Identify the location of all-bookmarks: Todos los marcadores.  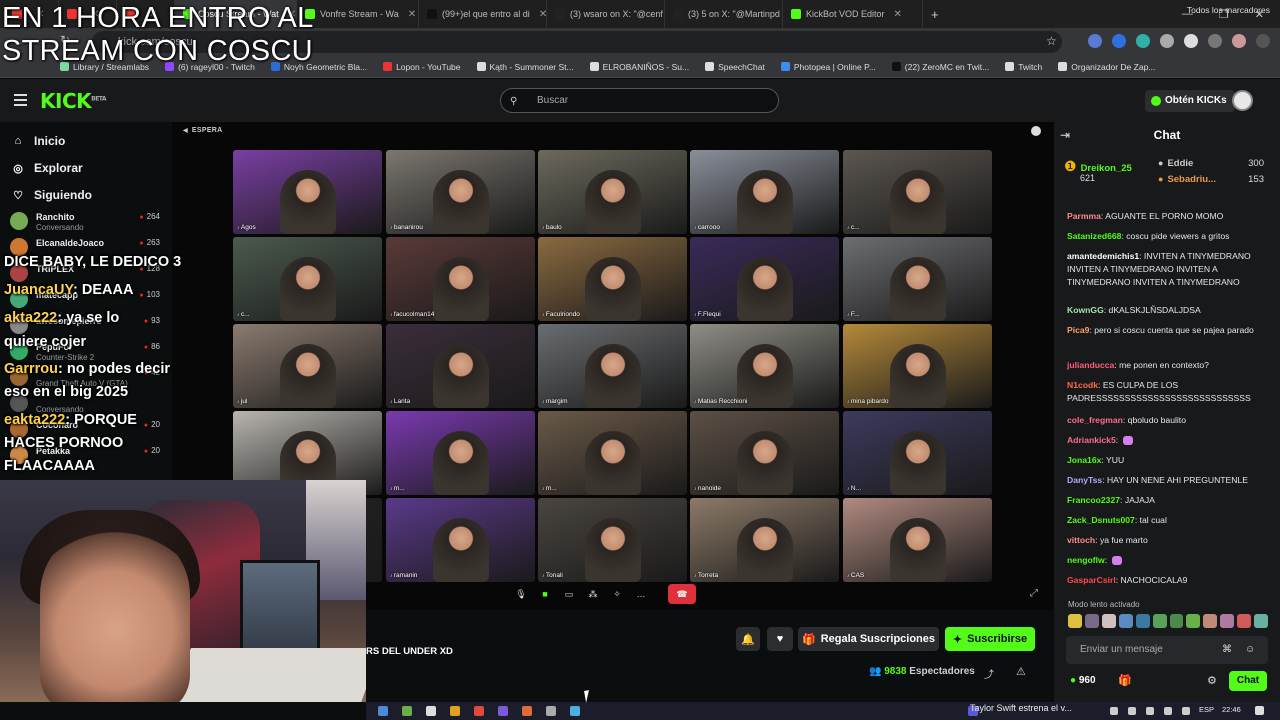
(1228, 10).